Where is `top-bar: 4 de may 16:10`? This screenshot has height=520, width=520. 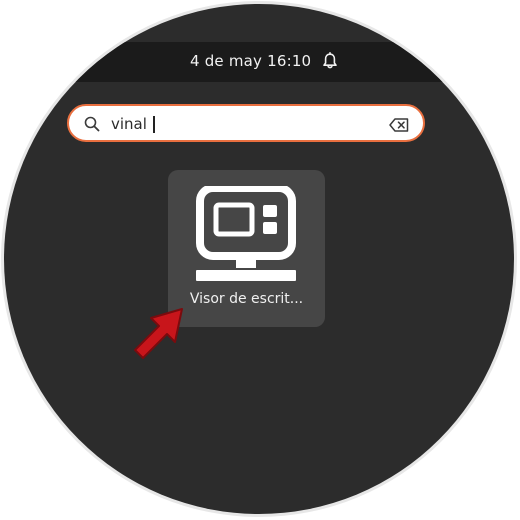 top-bar: 4 de may 16:10 is located at coordinates (259, 62).